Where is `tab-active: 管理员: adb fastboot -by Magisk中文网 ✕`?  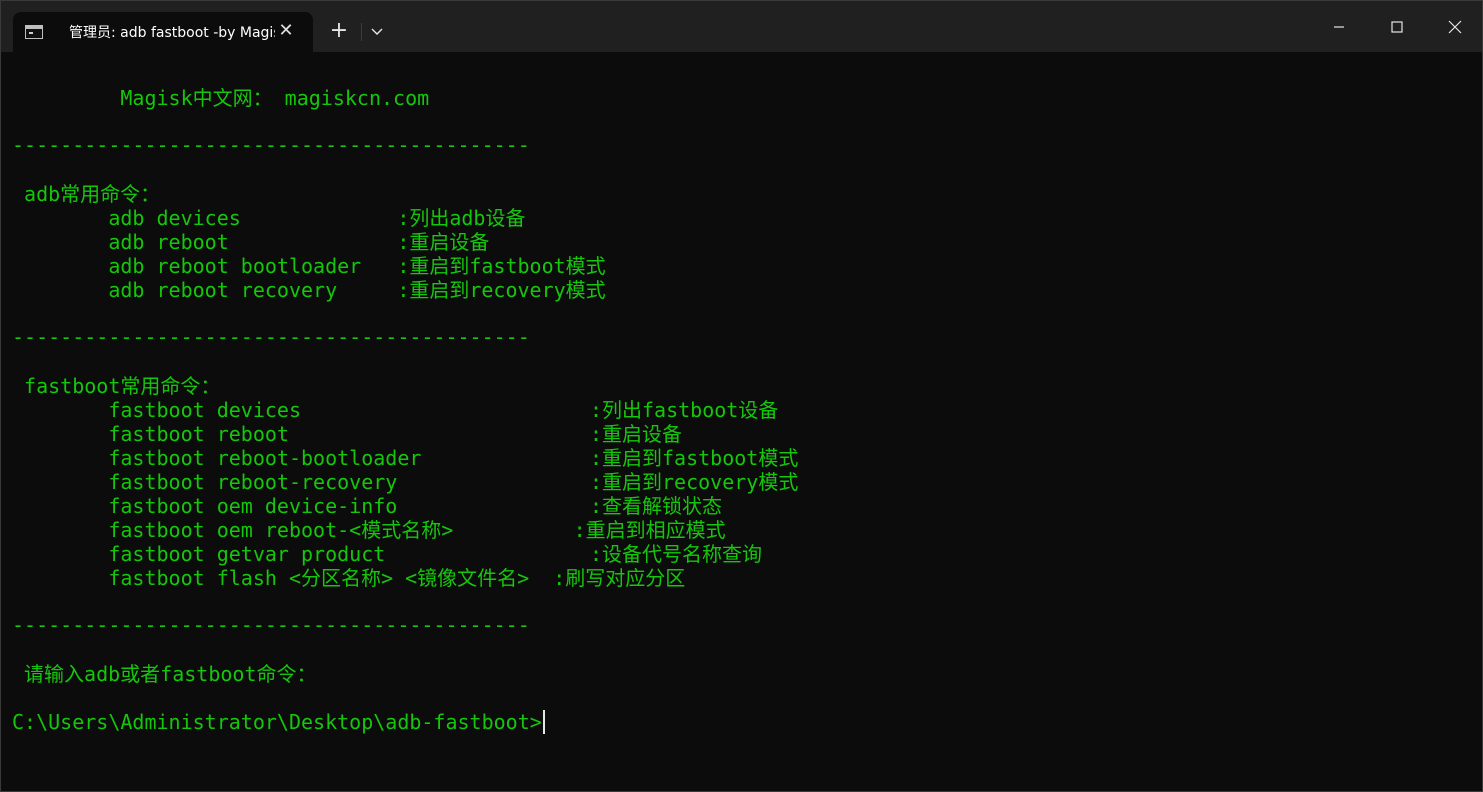
tab-active: 管理员: adb fastboot -by Magisk中文网 ✕ is located at coordinates (163, 32).